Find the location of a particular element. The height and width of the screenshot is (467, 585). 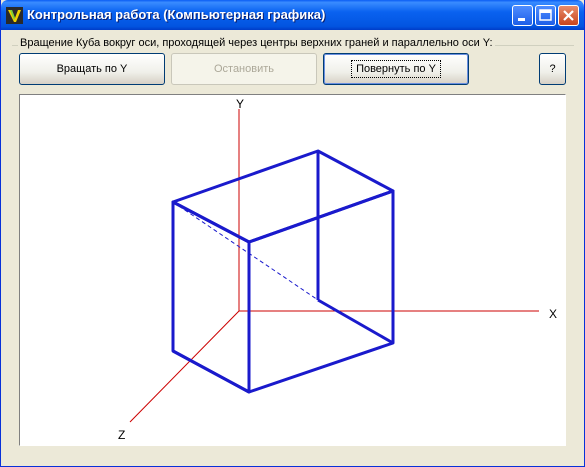

cube-top-face is located at coordinates (283, 196).